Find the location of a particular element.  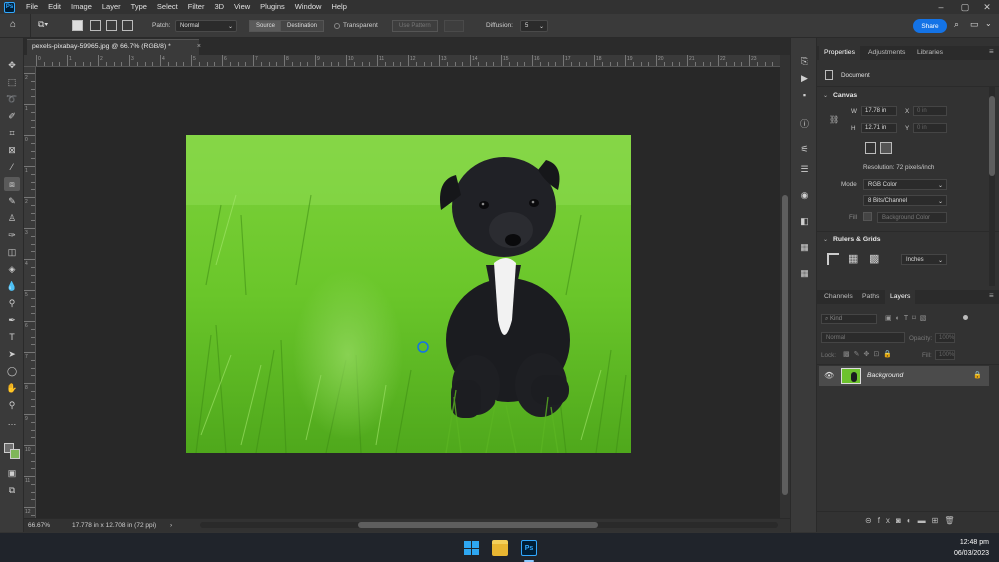

link-layers-icon: ⊝ is located at coordinates (871, 520).